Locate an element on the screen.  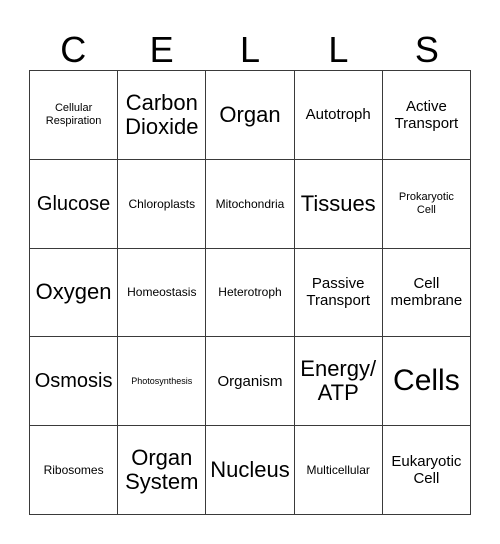
bingo-cell-label: Active Transport is located at coordinates (426, 114).